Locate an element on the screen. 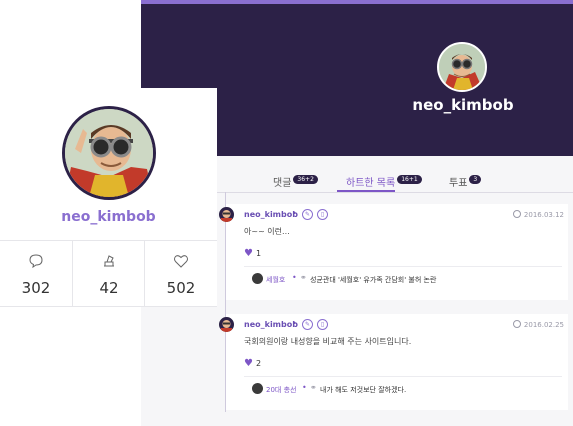 This screenshot has width=573, height=426. tab-hearted-count: 16+1 is located at coordinates (409, 179).